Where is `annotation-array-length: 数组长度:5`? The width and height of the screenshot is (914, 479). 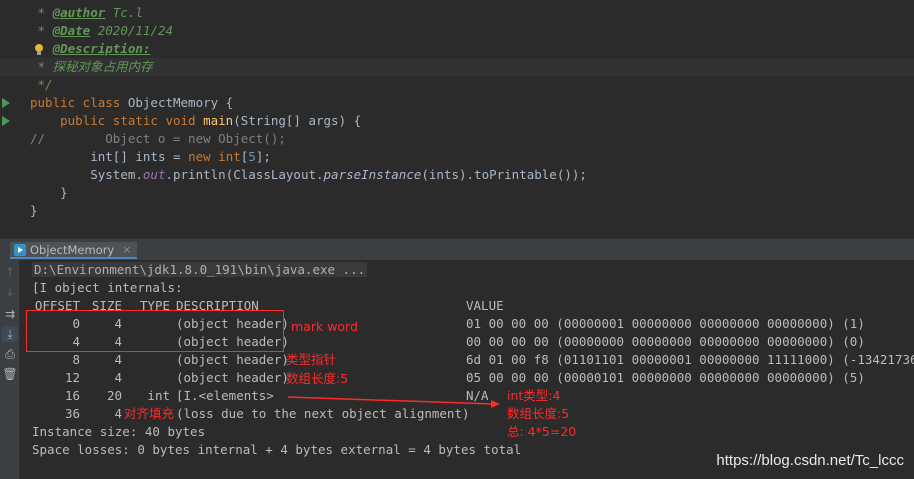 annotation-array-length: 数组长度:5 is located at coordinates (317, 378).